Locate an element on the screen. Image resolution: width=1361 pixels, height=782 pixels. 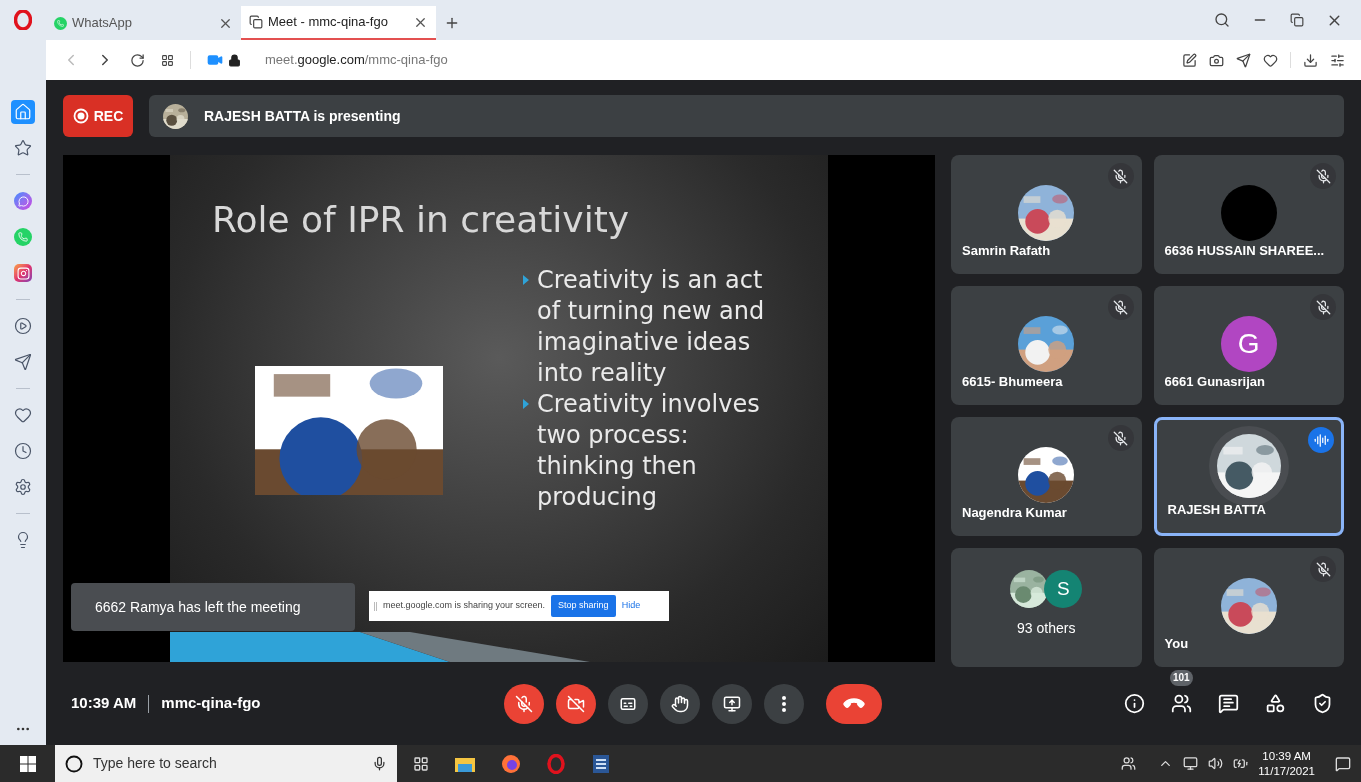
mic-off-icon is located at coordinates (524, 703).